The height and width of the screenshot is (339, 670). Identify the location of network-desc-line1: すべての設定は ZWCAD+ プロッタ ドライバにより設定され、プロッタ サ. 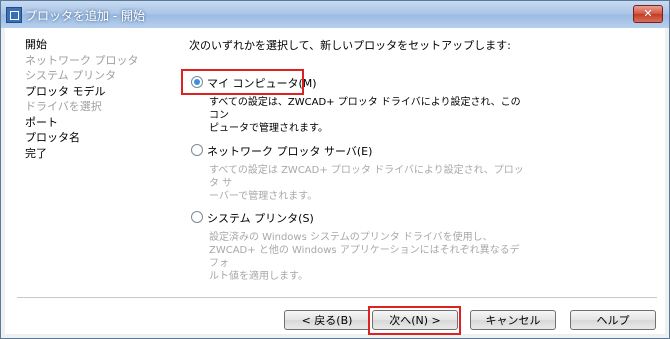
(366, 177).